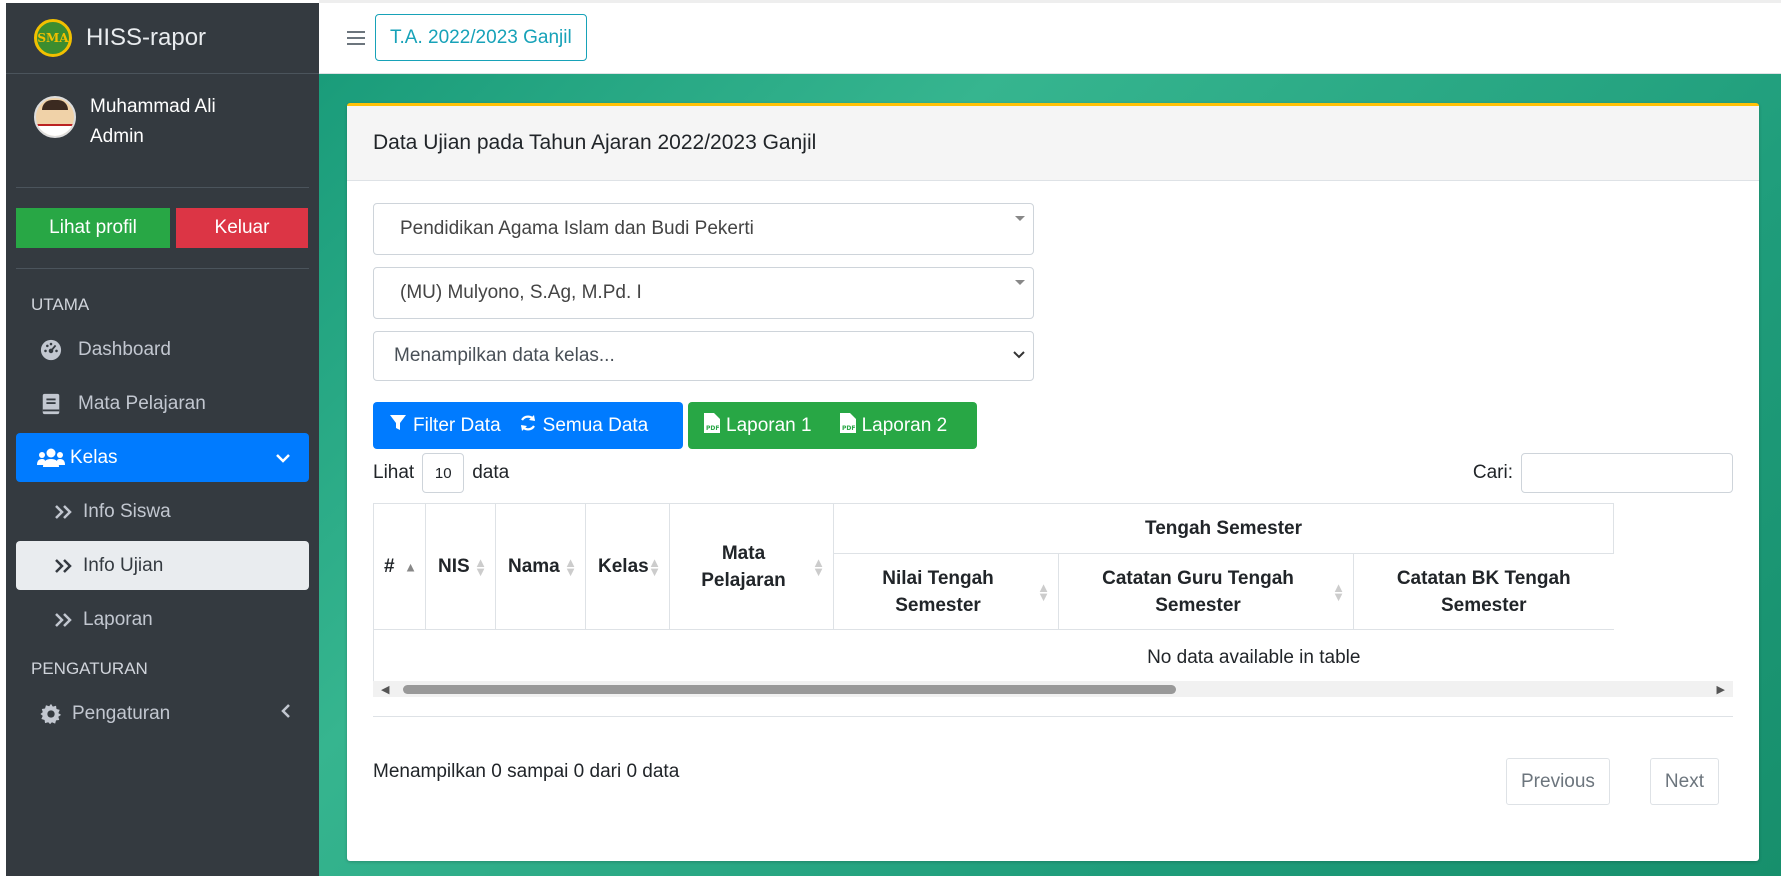 The height and width of the screenshot is (876, 1781). Describe the element at coordinates (399, 566) in the screenshot. I see `col-number: # ▲` at that location.